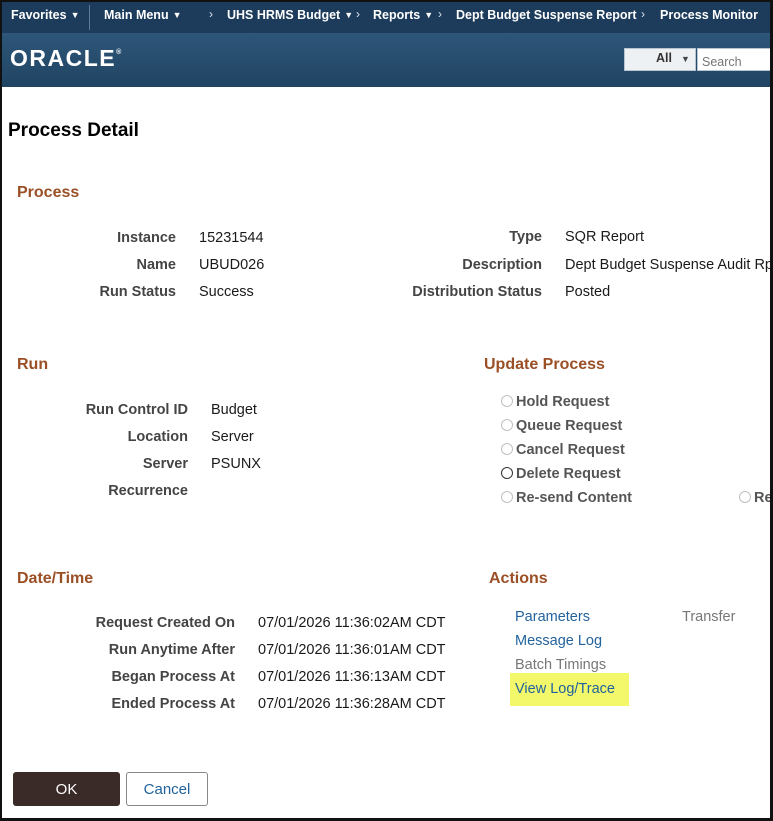  What do you see at coordinates (352, 704) in the screenshot?
I see `ended-process-value: 07/01/2026 11:36:28AM CDT` at bounding box center [352, 704].